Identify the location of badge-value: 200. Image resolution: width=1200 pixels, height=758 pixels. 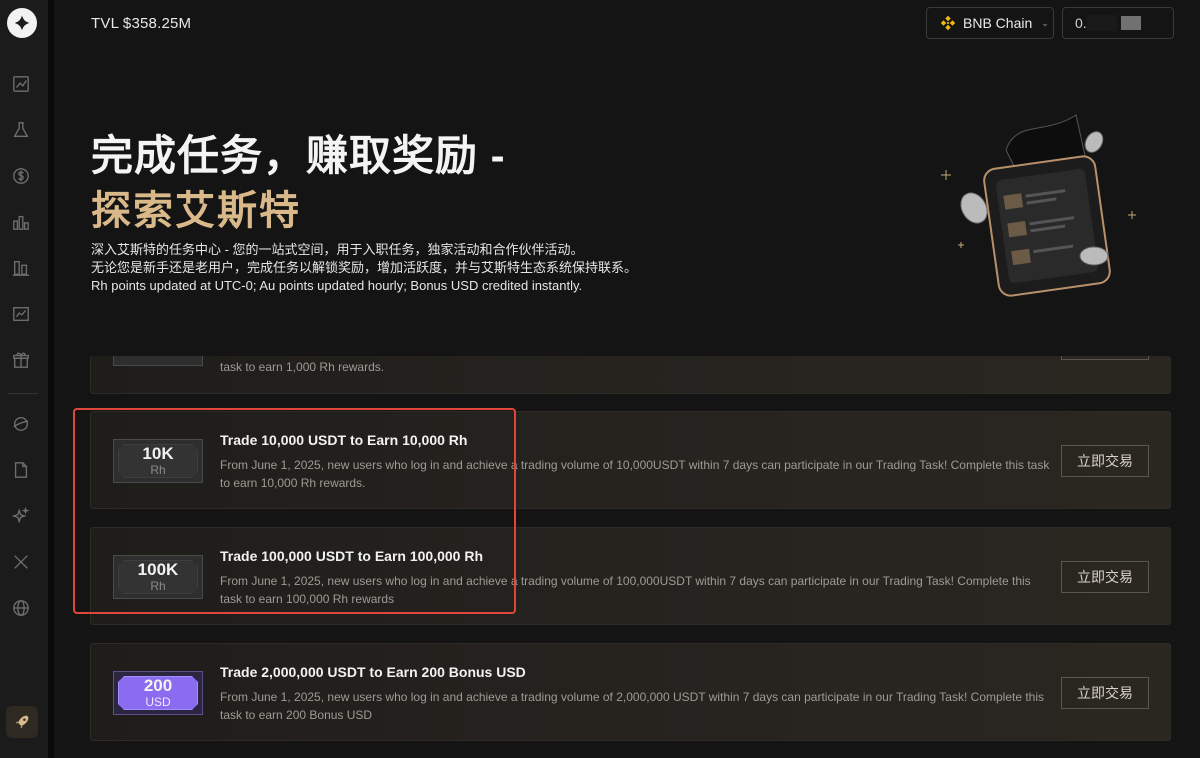
(158, 685).